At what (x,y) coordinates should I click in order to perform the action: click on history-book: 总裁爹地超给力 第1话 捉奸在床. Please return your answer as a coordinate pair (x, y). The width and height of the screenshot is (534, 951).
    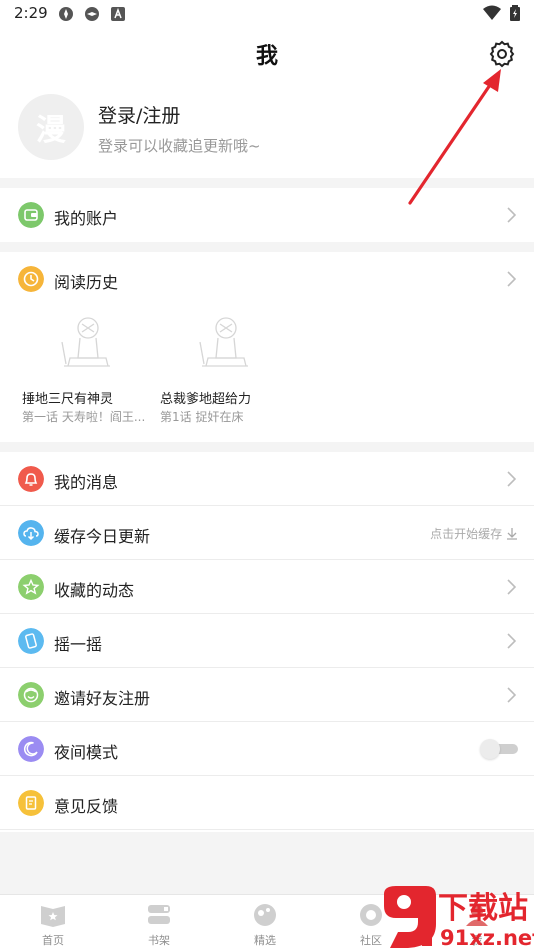
    Looking at the image, I should click on (235, 372).